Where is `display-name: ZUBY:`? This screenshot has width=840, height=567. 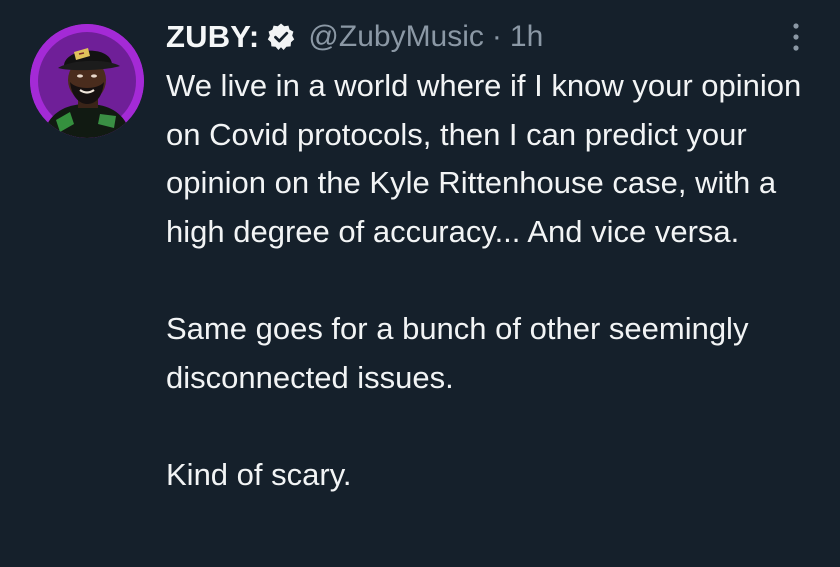 display-name: ZUBY: is located at coordinates (212, 37).